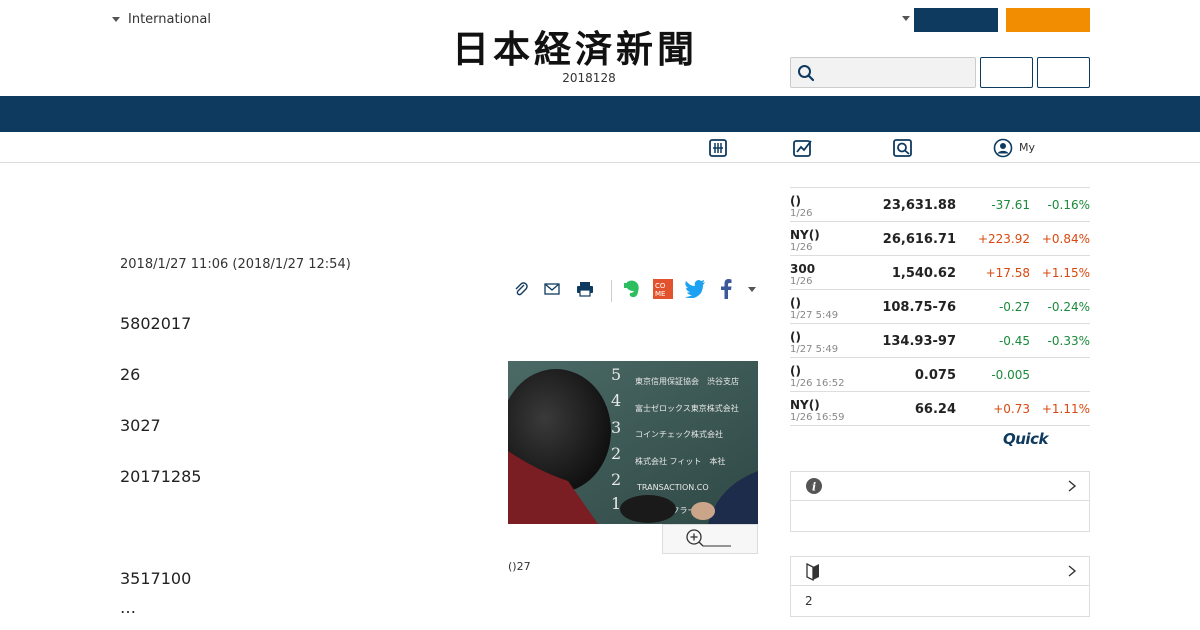 The width and height of the screenshot is (1200, 630). What do you see at coordinates (600, 147) in the screenshot?
I see `sub-nav: My` at bounding box center [600, 147].